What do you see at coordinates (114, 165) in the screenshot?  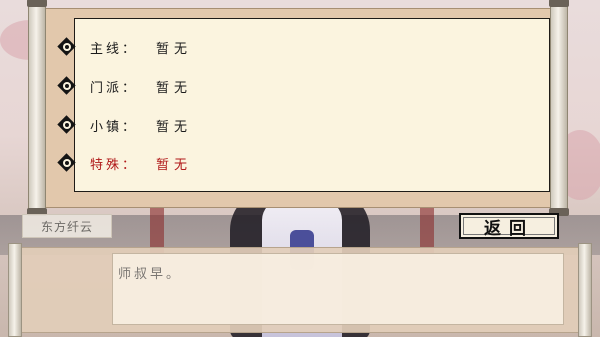 I see `quest-label: 特殊：` at bounding box center [114, 165].